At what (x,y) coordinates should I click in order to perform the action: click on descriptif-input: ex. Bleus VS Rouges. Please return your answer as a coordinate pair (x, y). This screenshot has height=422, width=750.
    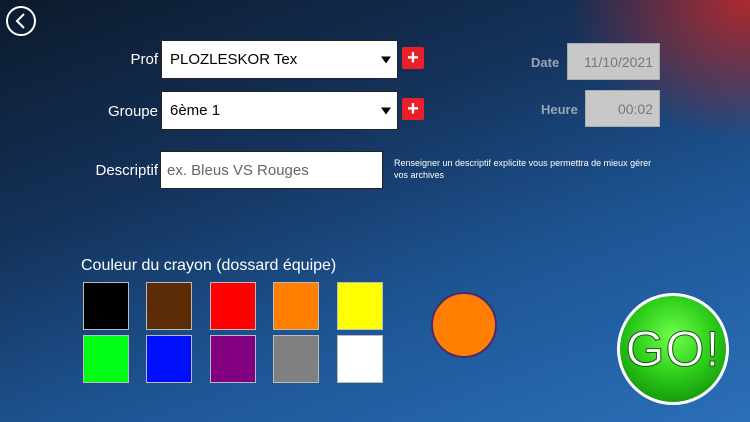
    Looking at the image, I should click on (271, 170).